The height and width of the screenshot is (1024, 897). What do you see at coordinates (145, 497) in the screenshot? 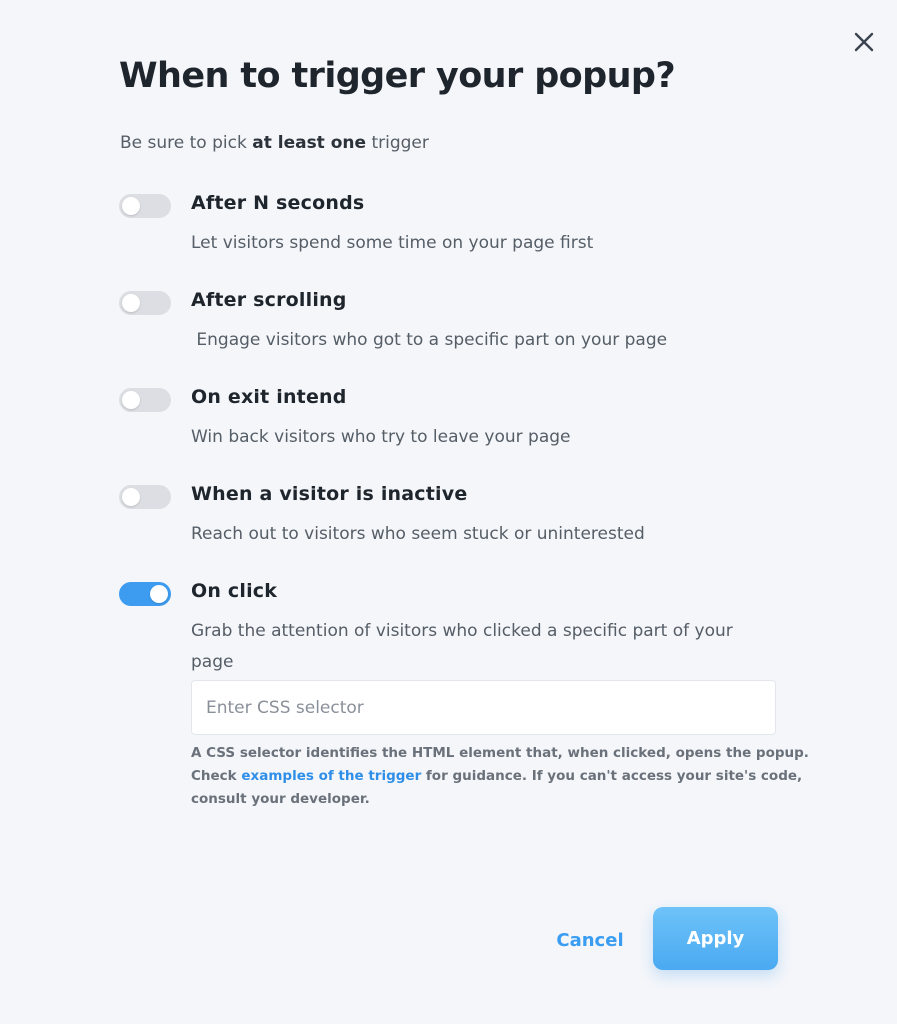
I see `toggle-visitor-inactive` at bounding box center [145, 497].